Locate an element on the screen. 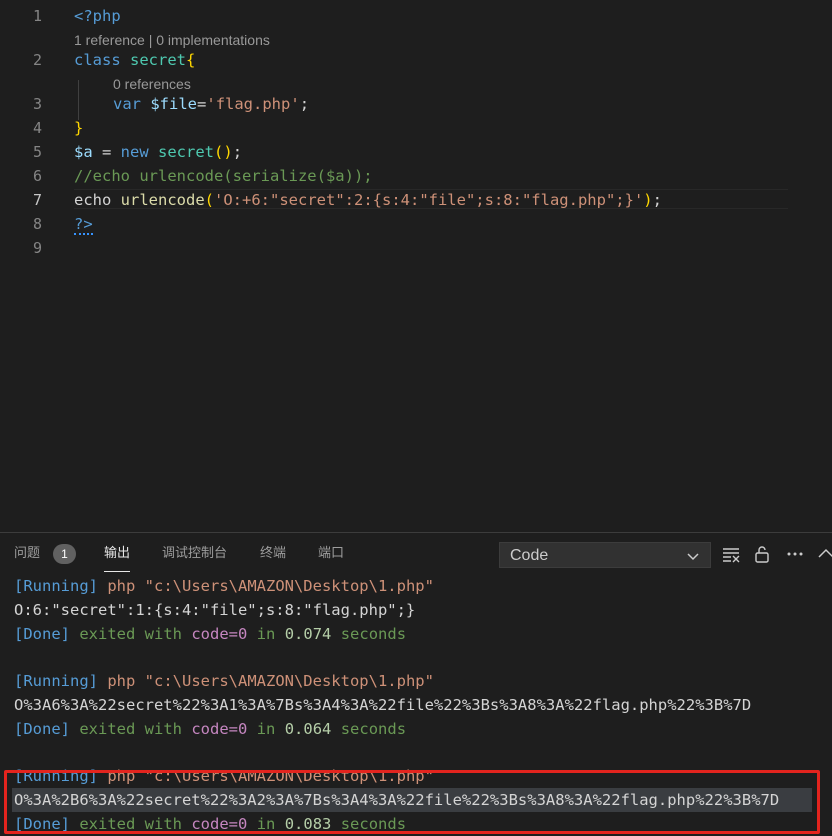 The width and height of the screenshot is (832, 836). tab-output: 输出 is located at coordinates (117, 558).